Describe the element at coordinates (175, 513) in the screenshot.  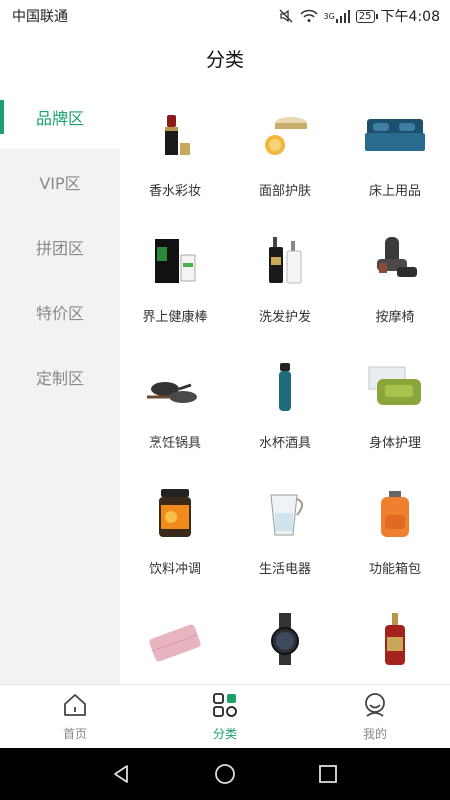
I see `honey-jar-icon` at that location.